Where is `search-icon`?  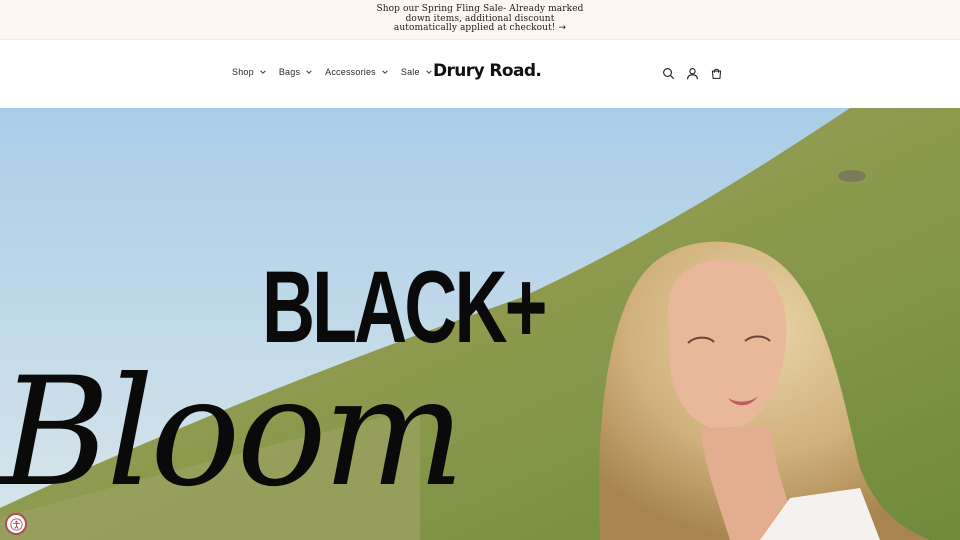 search-icon is located at coordinates (669, 74).